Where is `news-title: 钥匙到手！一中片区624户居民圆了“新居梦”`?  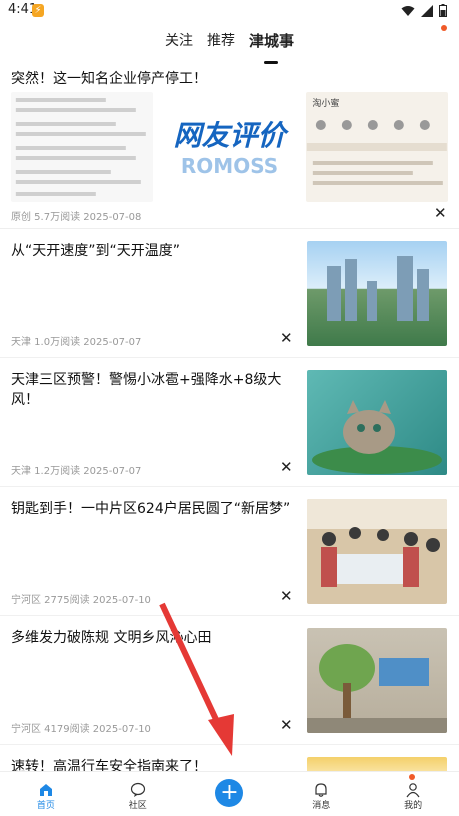 news-title: 钥匙到手！一中片区624户居民圆了“新居梦” is located at coordinates (151, 509).